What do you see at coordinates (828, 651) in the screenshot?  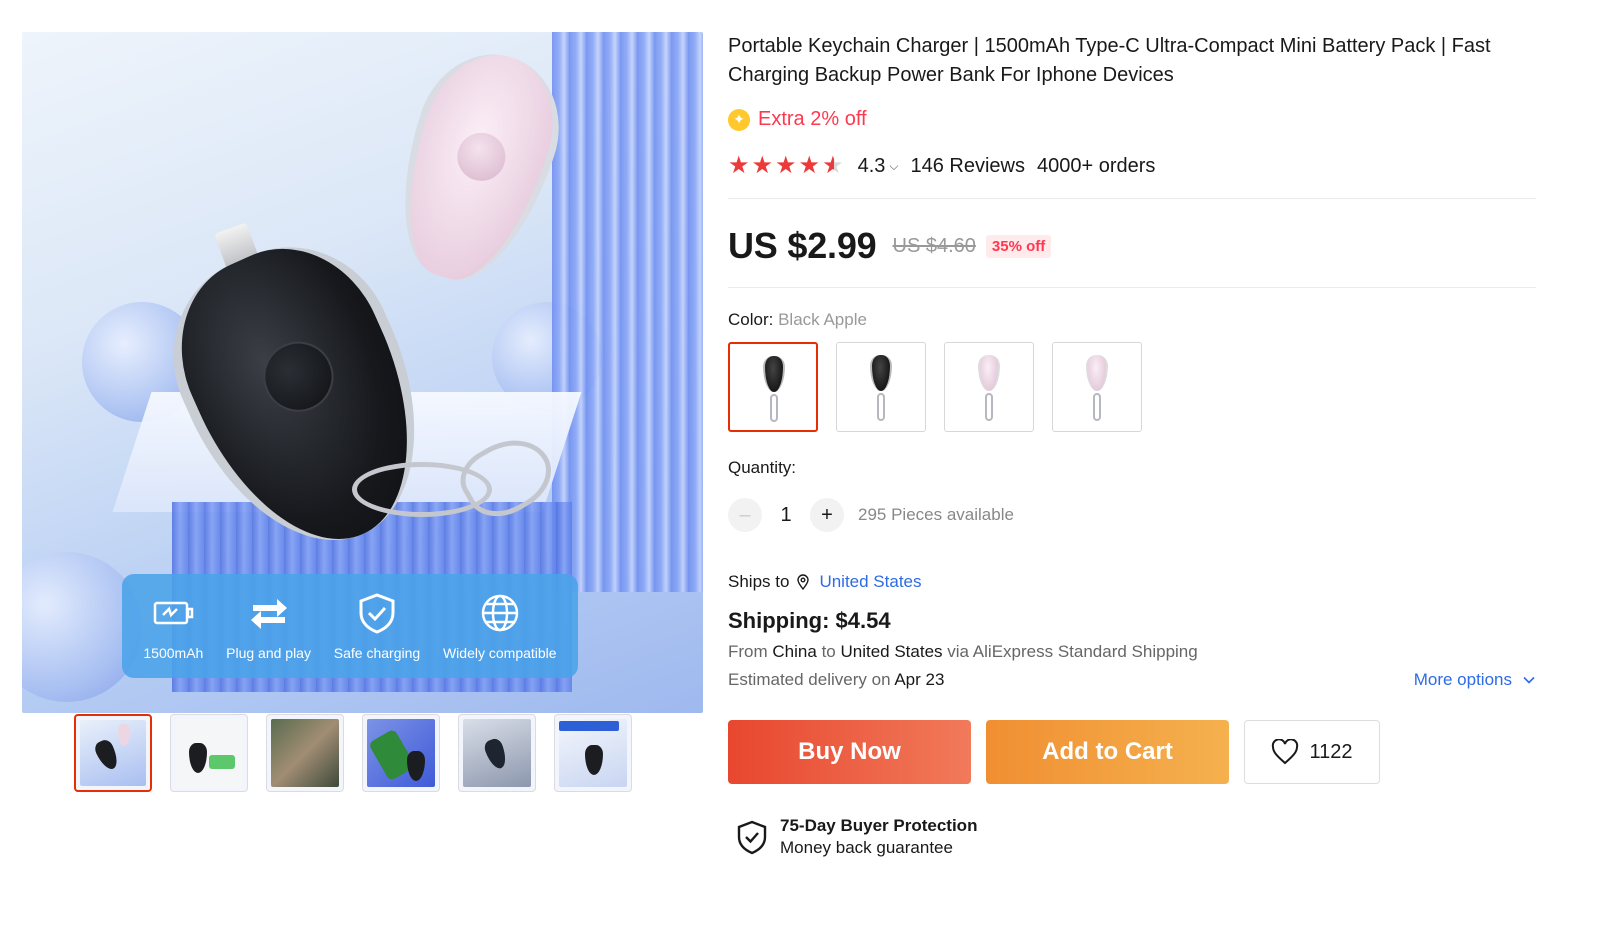 I see `to-prefix: to` at bounding box center [828, 651].